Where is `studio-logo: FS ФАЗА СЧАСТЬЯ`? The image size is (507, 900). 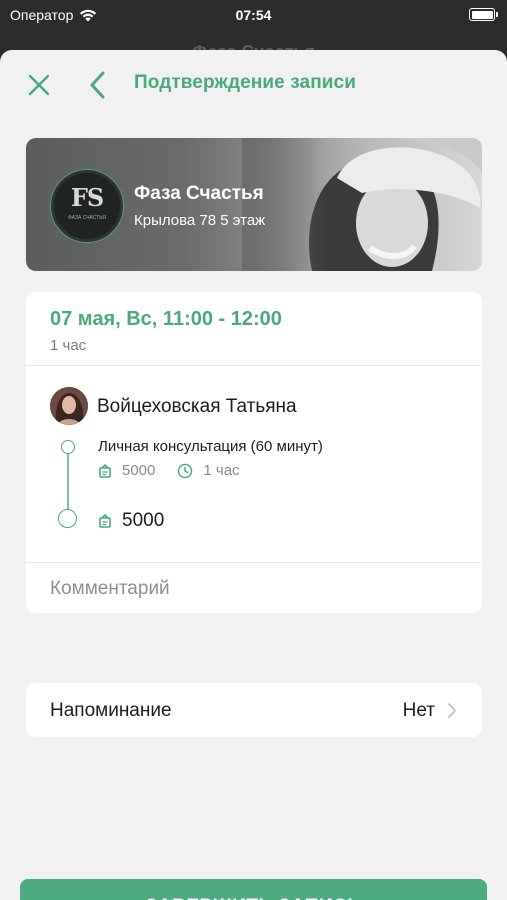 studio-logo: FS ФАЗА СЧАСТЬЯ is located at coordinates (87, 206).